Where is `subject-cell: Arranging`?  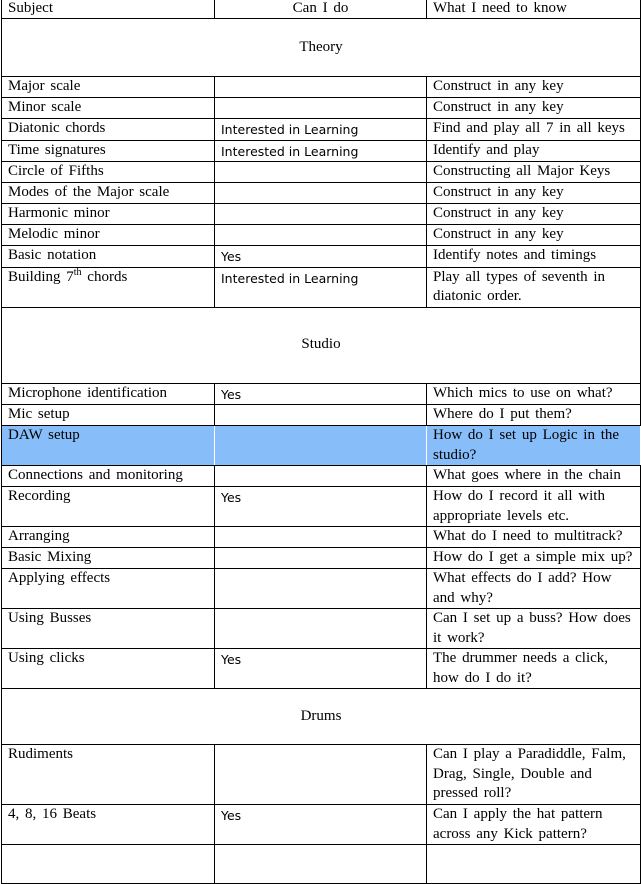
subject-cell: Arranging is located at coordinates (108, 537).